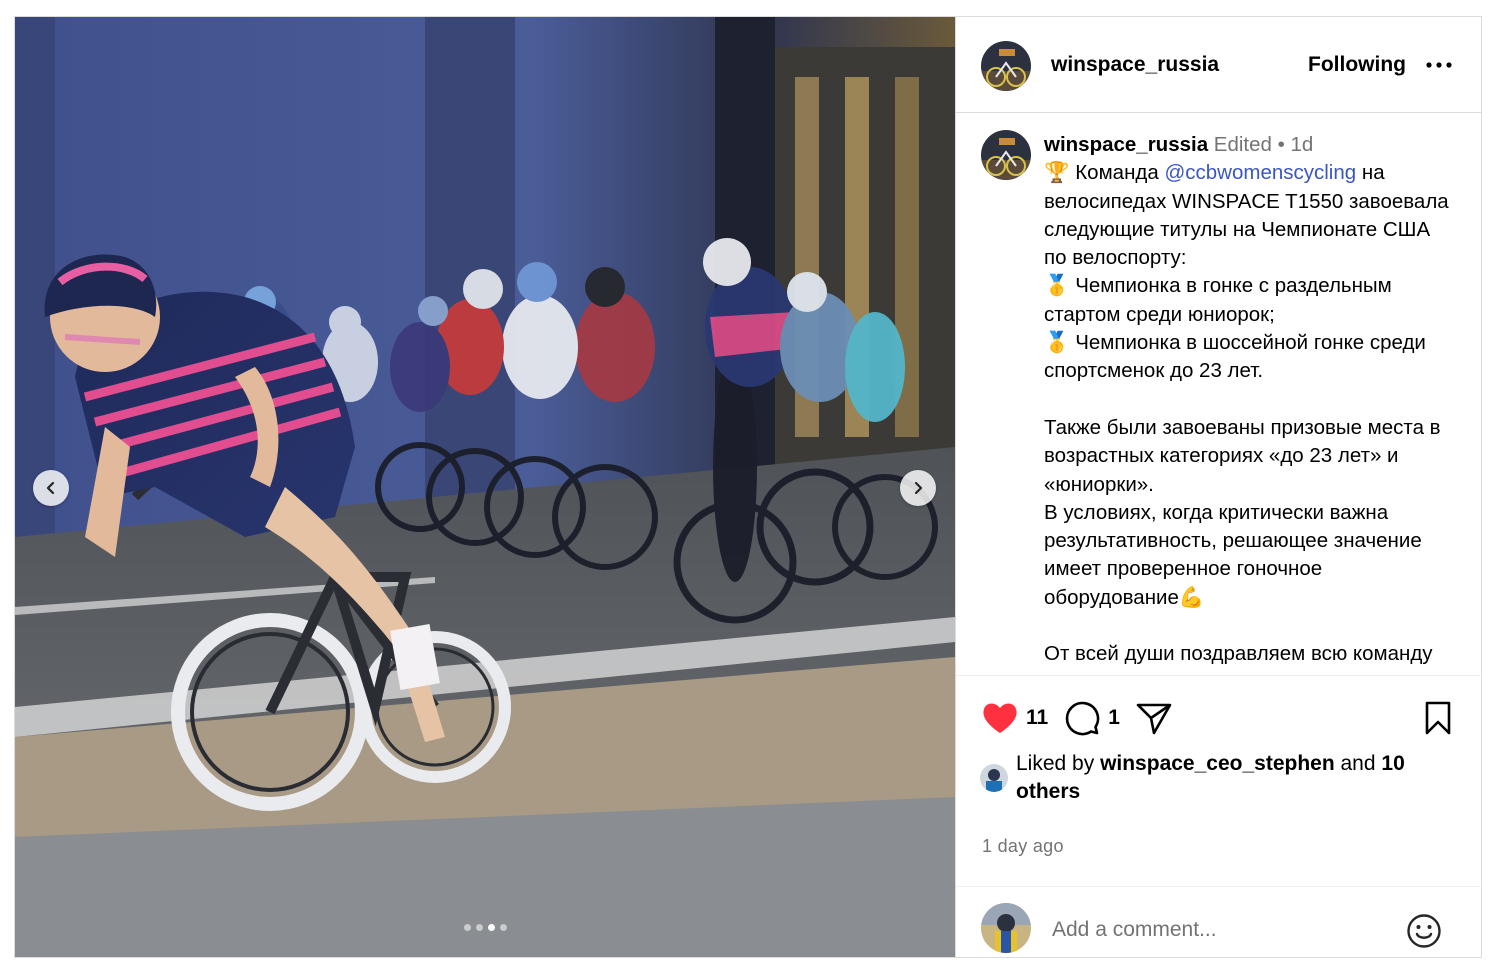  I want to click on next-image-button, so click(918, 488).